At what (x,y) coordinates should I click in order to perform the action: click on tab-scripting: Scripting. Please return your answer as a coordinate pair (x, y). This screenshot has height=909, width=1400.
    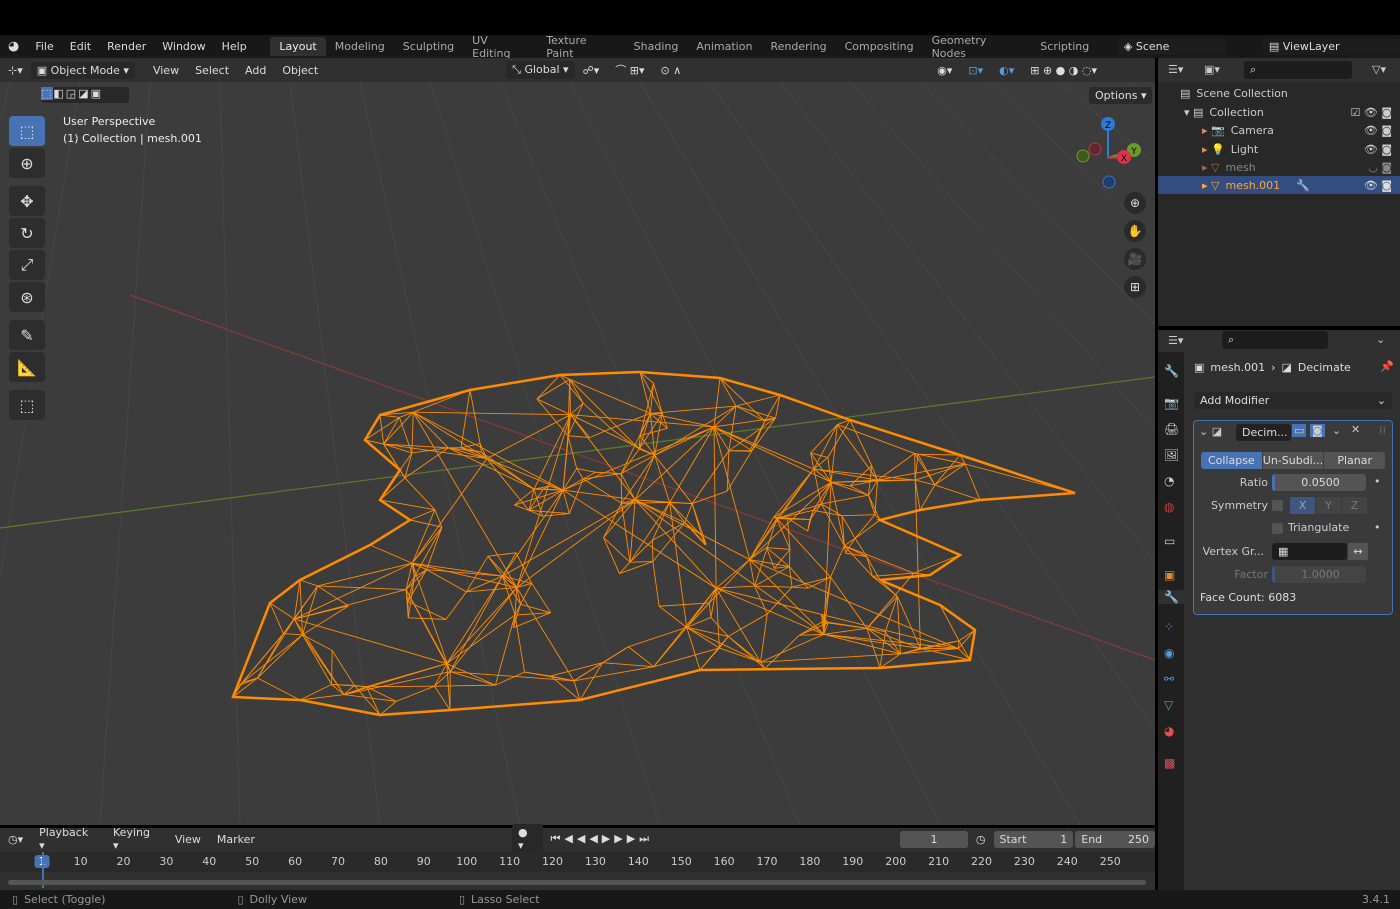
    Looking at the image, I should click on (1064, 46).